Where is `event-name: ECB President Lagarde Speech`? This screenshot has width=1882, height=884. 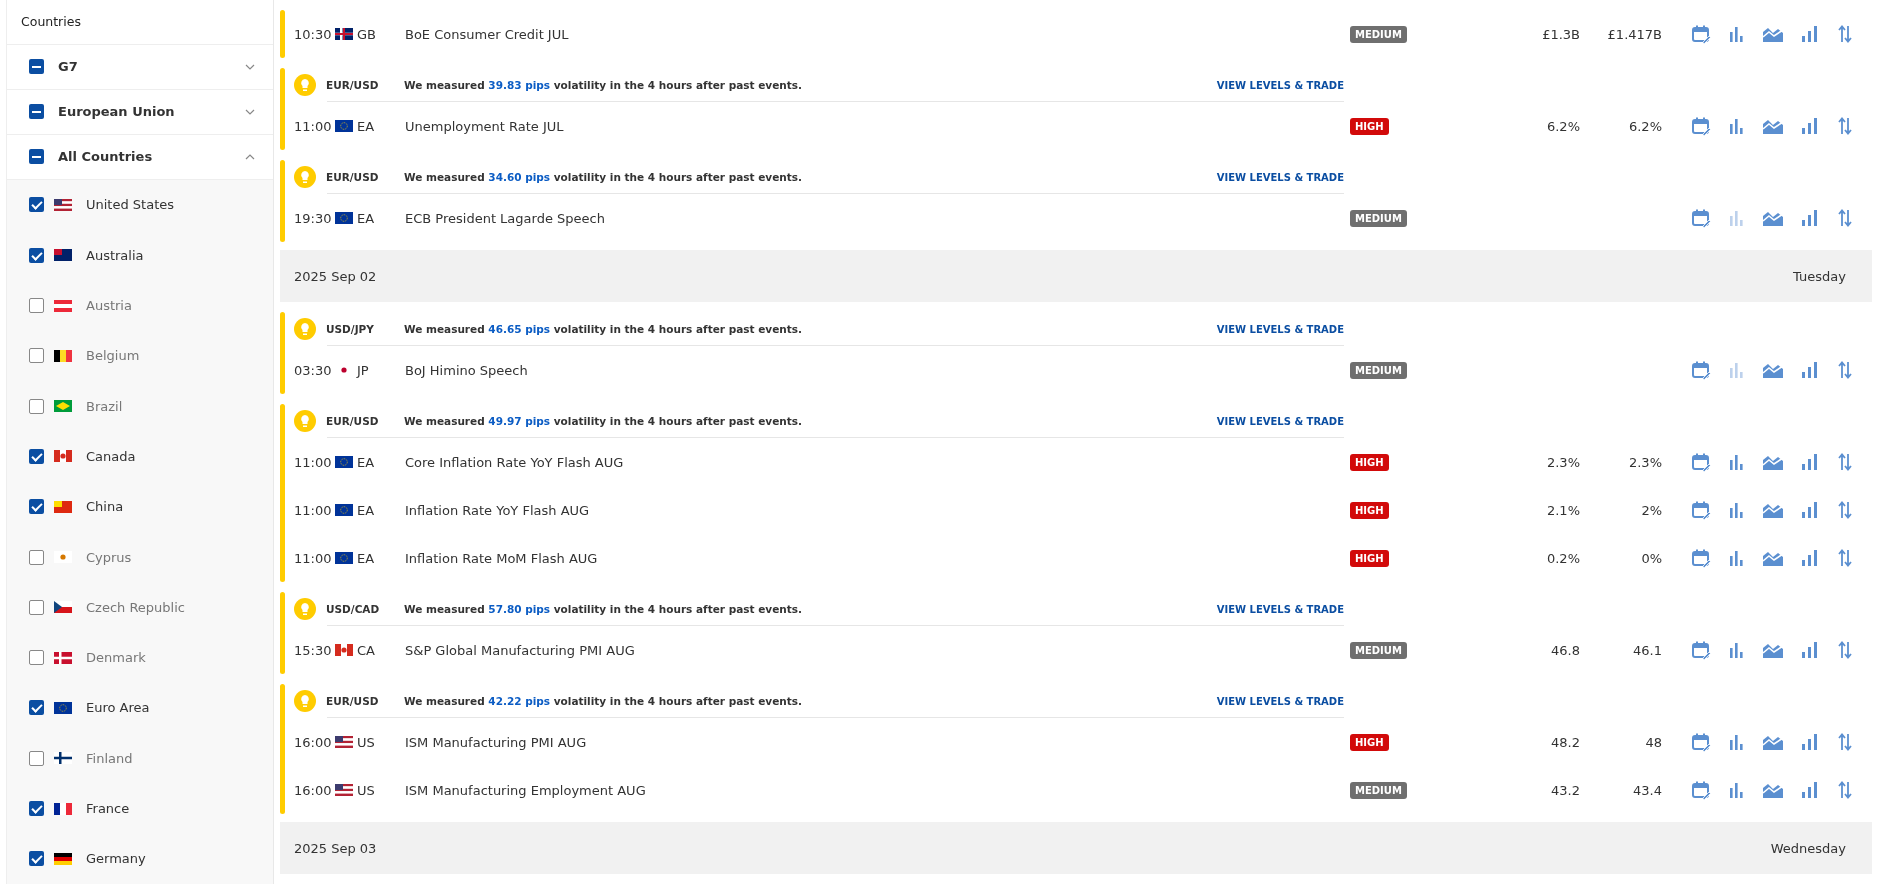 event-name: ECB President Lagarde Speech is located at coordinates (877, 218).